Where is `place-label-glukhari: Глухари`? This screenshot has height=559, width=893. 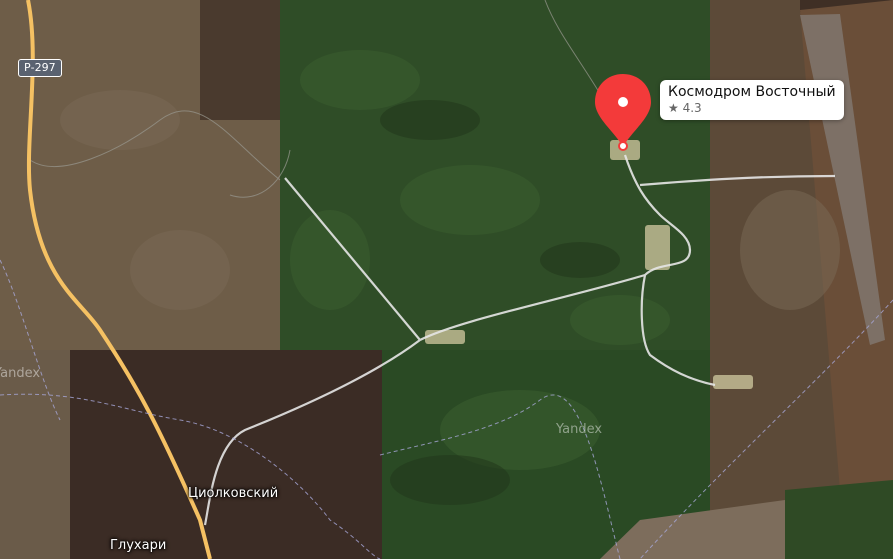
place-label-glukhari: Глухари is located at coordinates (138, 545).